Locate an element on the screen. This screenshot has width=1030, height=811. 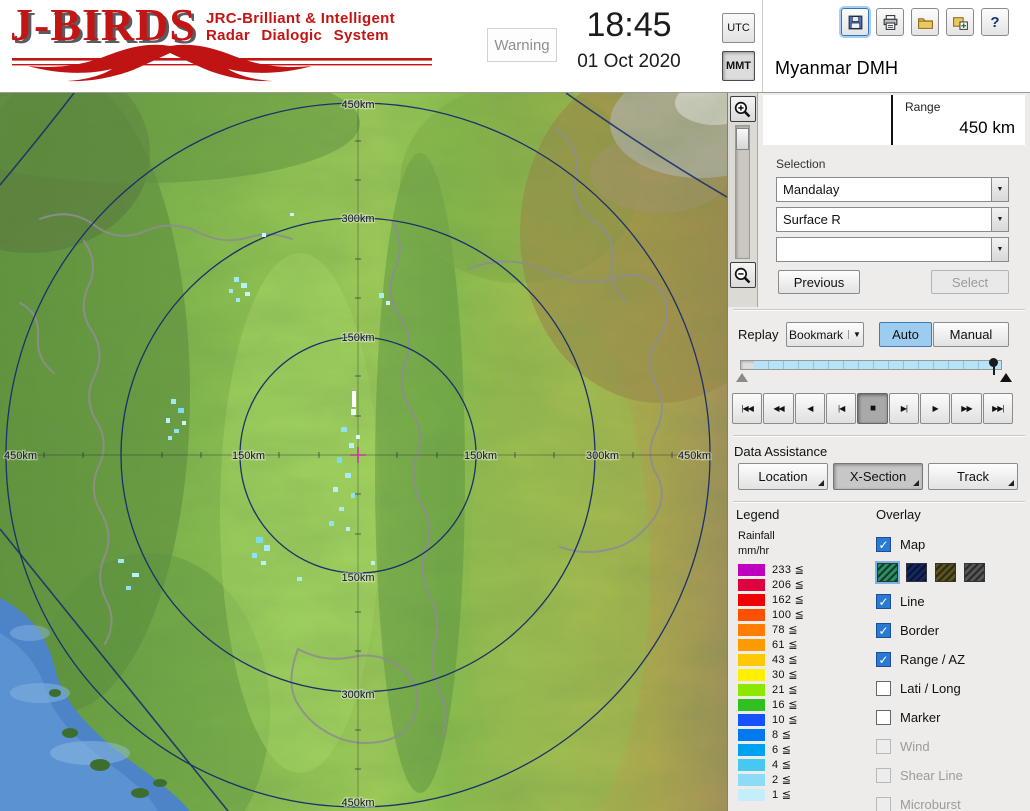
map-style-green is located at coordinates (887, 572).